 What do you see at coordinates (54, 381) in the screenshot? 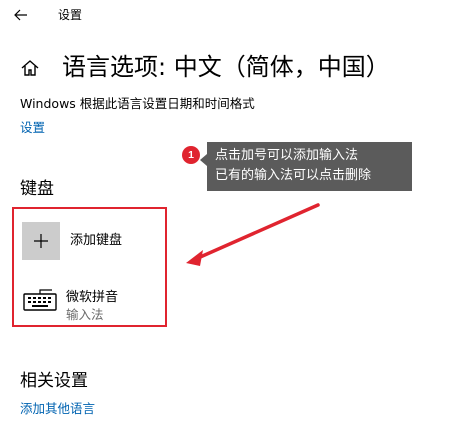
I see `related-settings-title: 相关设置` at bounding box center [54, 381].